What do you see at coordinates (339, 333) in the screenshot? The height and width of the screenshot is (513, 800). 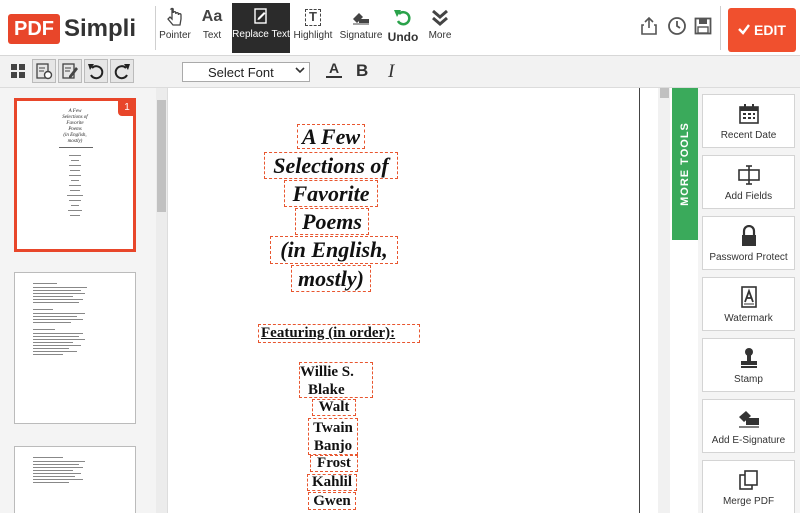 I see `text-box: Featuring (in order):` at bounding box center [339, 333].